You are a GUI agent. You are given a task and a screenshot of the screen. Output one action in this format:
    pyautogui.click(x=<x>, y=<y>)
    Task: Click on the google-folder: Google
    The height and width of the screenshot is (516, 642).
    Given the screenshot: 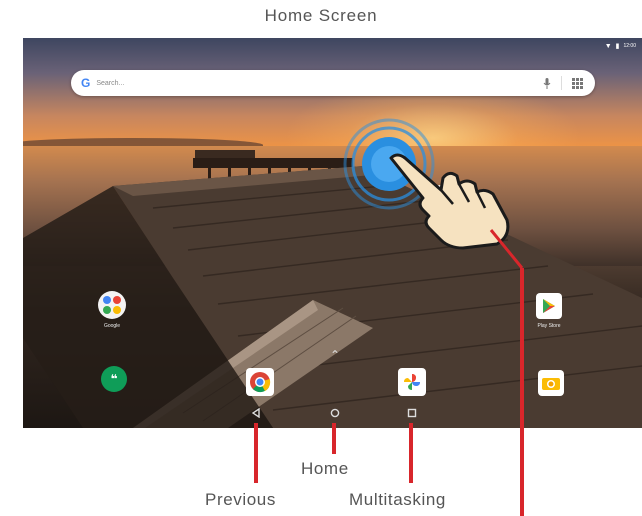 What is the action you would take?
    pyautogui.click(x=112, y=310)
    